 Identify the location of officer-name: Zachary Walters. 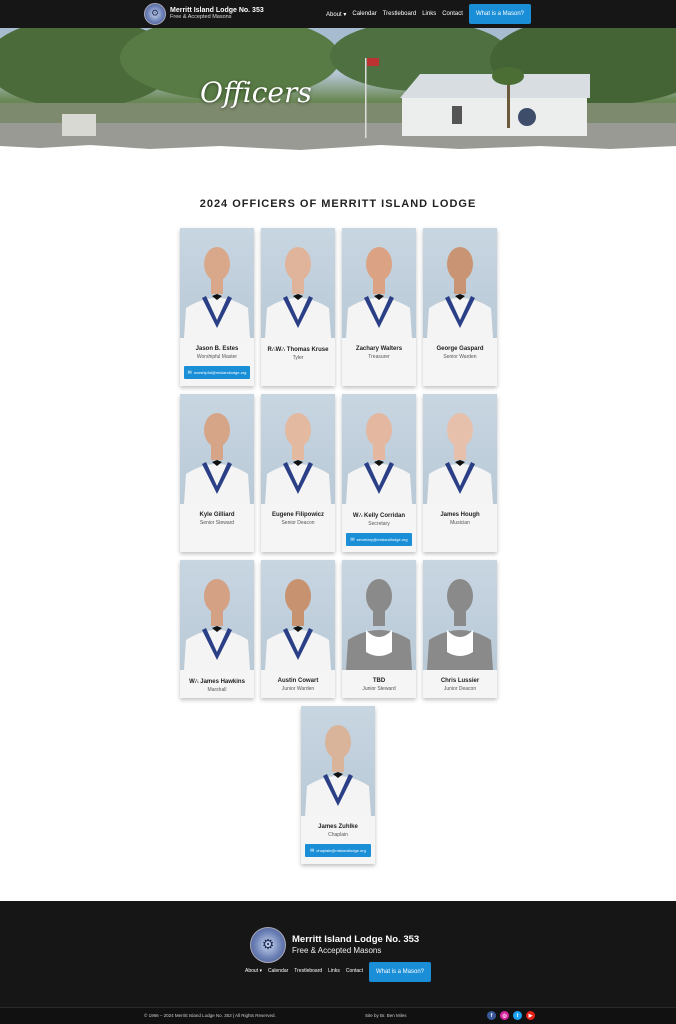
(379, 349).